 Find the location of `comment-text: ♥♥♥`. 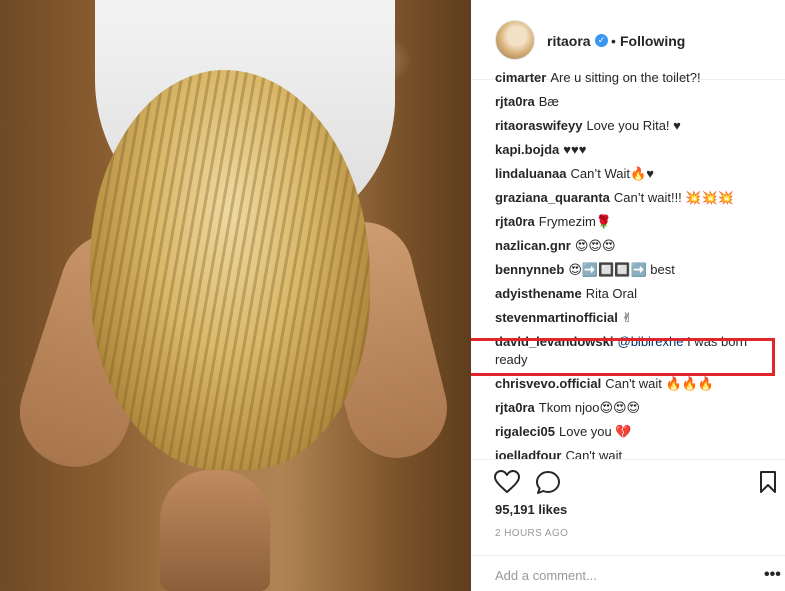

comment-text: ♥♥♥ is located at coordinates (575, 149).